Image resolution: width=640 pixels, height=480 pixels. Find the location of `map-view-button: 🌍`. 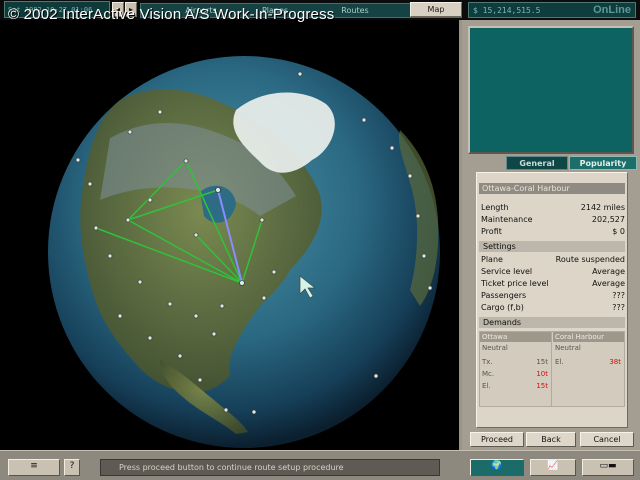

map-view-button: 🌍 is located at coordinates (497, 467).